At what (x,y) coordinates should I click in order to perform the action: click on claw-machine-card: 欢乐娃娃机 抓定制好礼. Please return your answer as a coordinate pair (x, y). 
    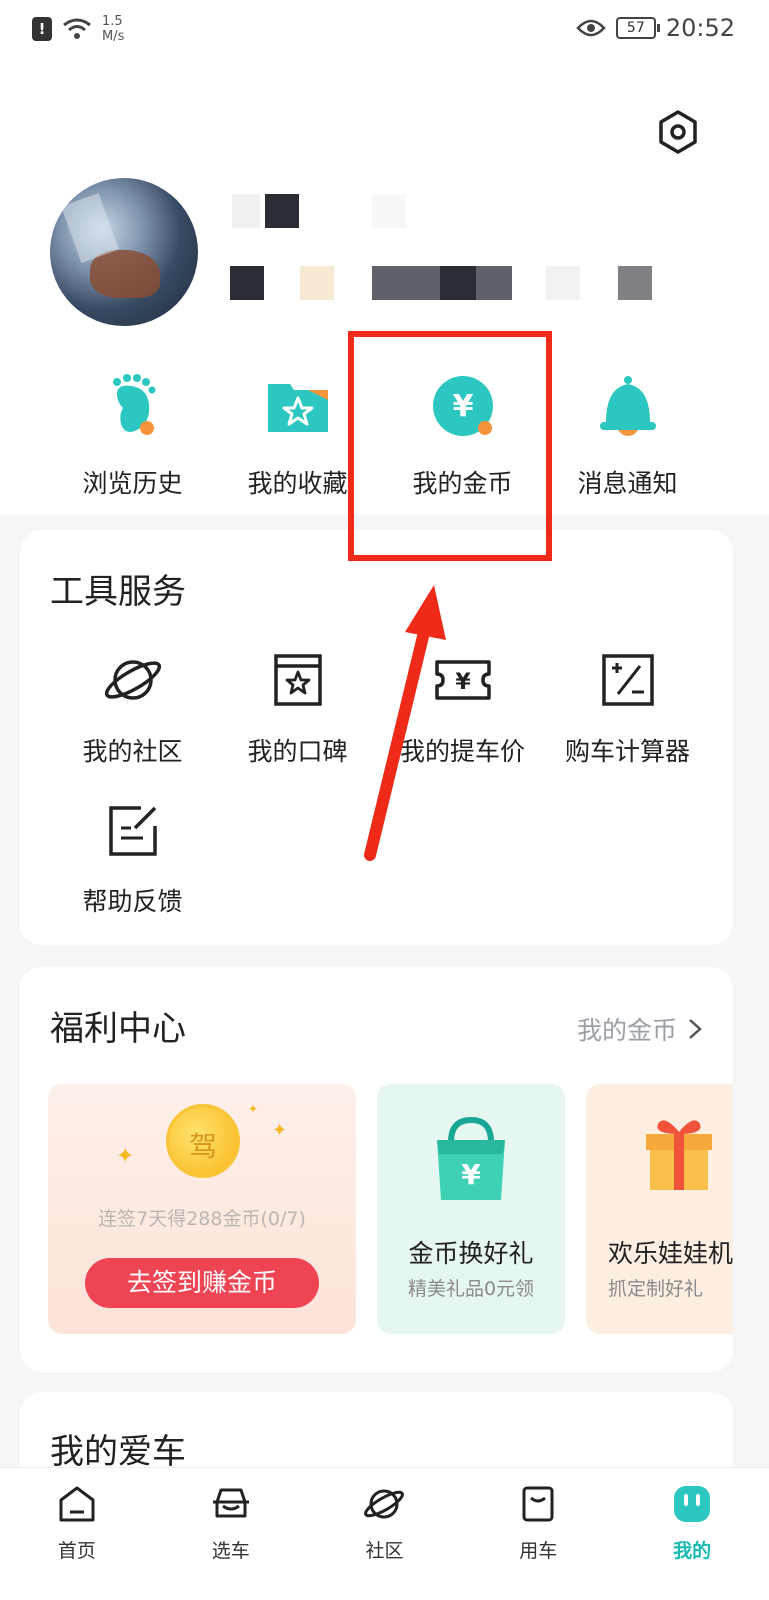
    Looking at the image, I should click on (659, 1209).